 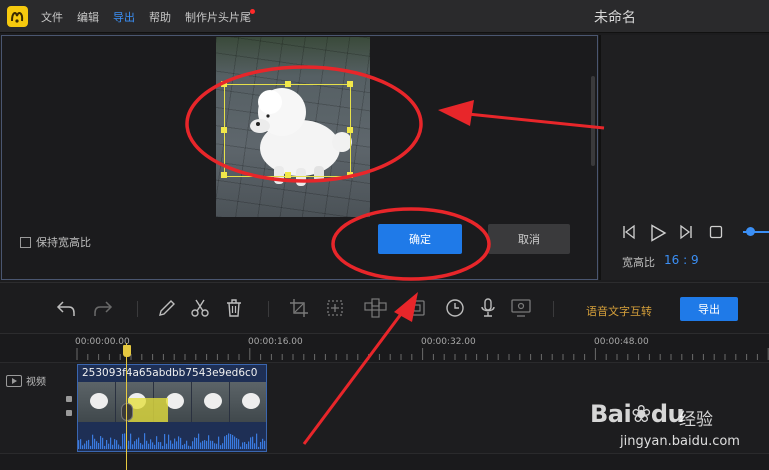 I want to click on clip-trim-handle, so click(x=127, y=412).